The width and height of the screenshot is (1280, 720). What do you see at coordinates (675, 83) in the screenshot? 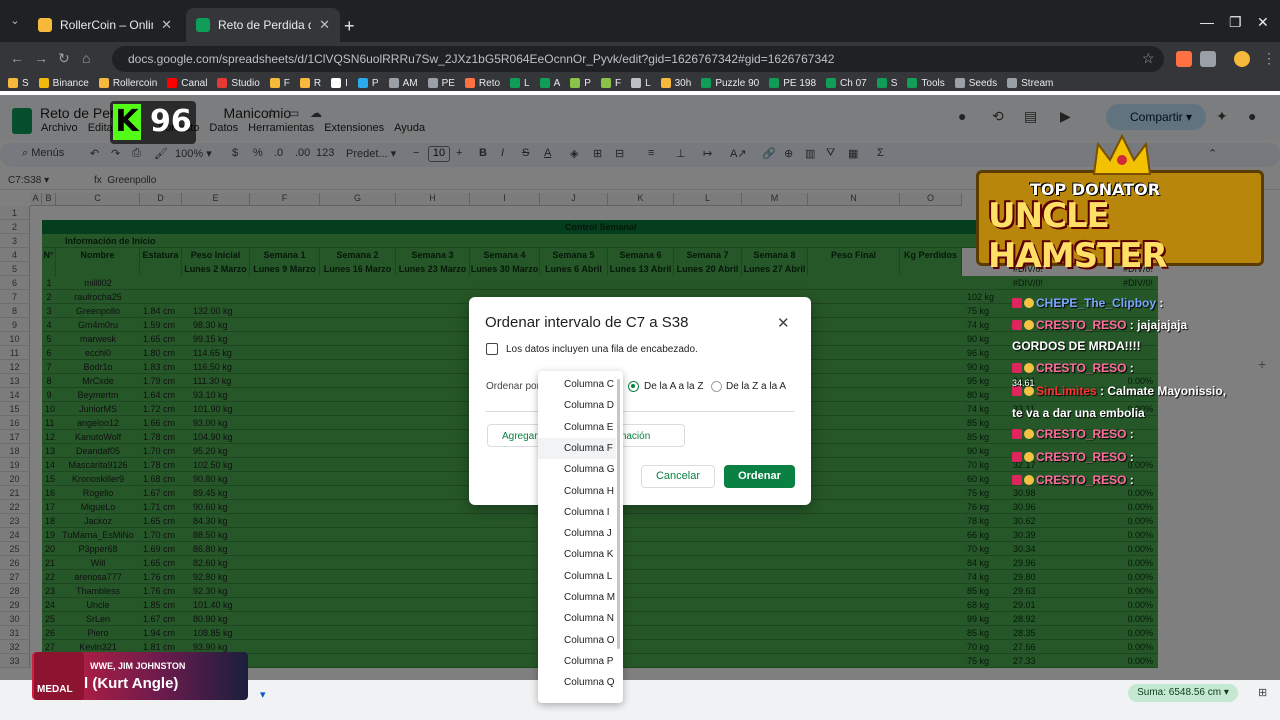
I see `bookmark-item: 30h` at bounding box center [675, 83].